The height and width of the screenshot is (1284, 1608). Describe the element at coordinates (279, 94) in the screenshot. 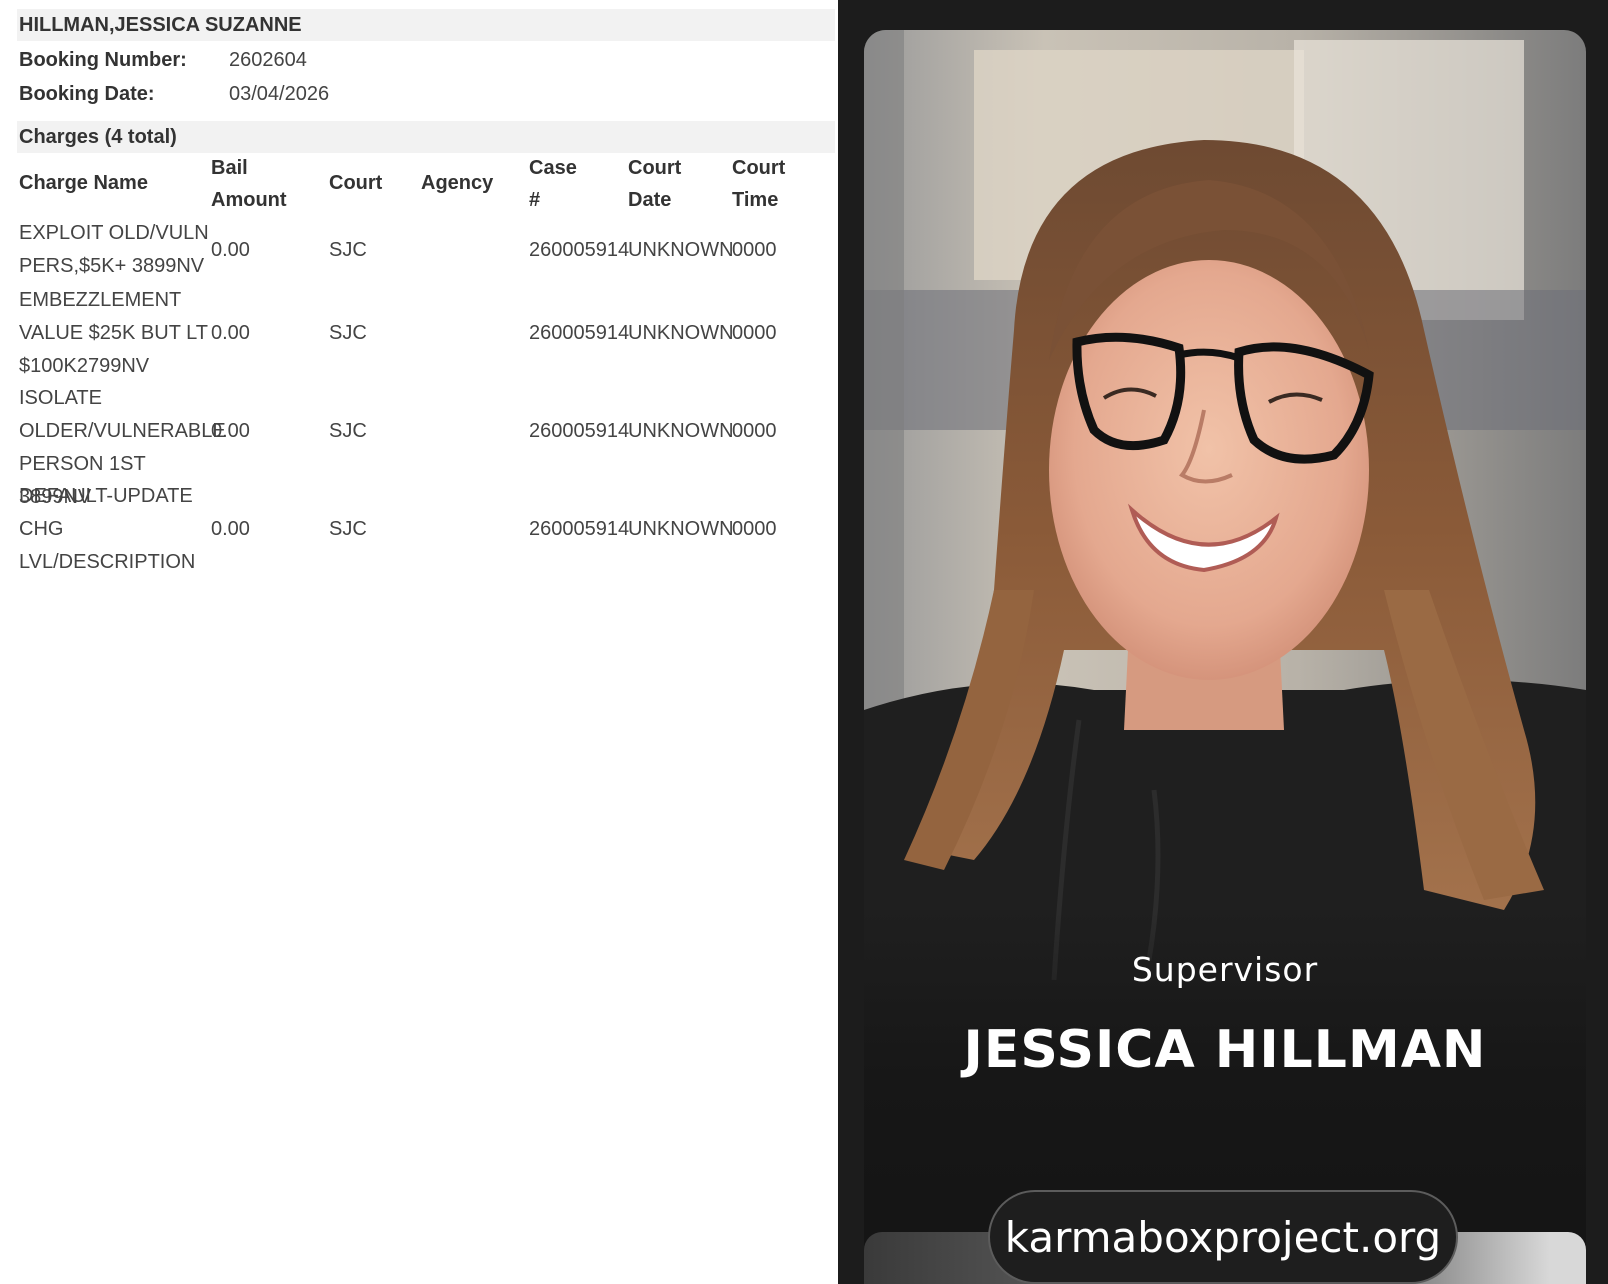

I see `booking-date-value: 03/04/2026` at that location.